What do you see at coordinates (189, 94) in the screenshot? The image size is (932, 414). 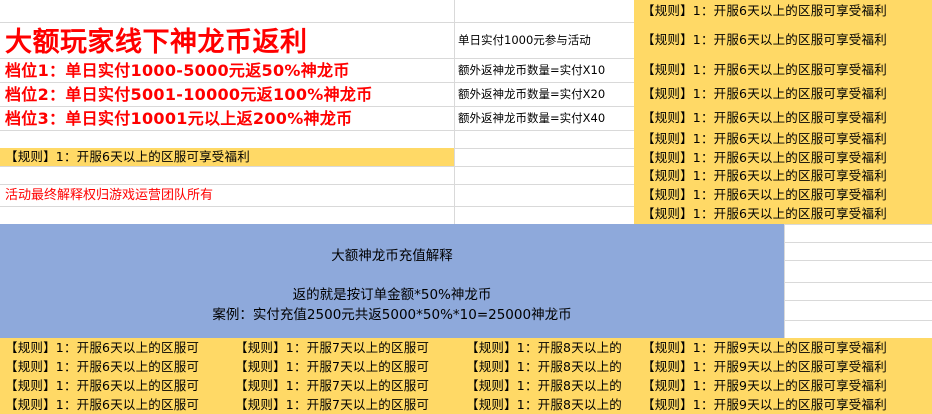 I see `tier-2: 档位2：单日实付5001-10000元返100%神龙币` at bounding box center [189, 94].